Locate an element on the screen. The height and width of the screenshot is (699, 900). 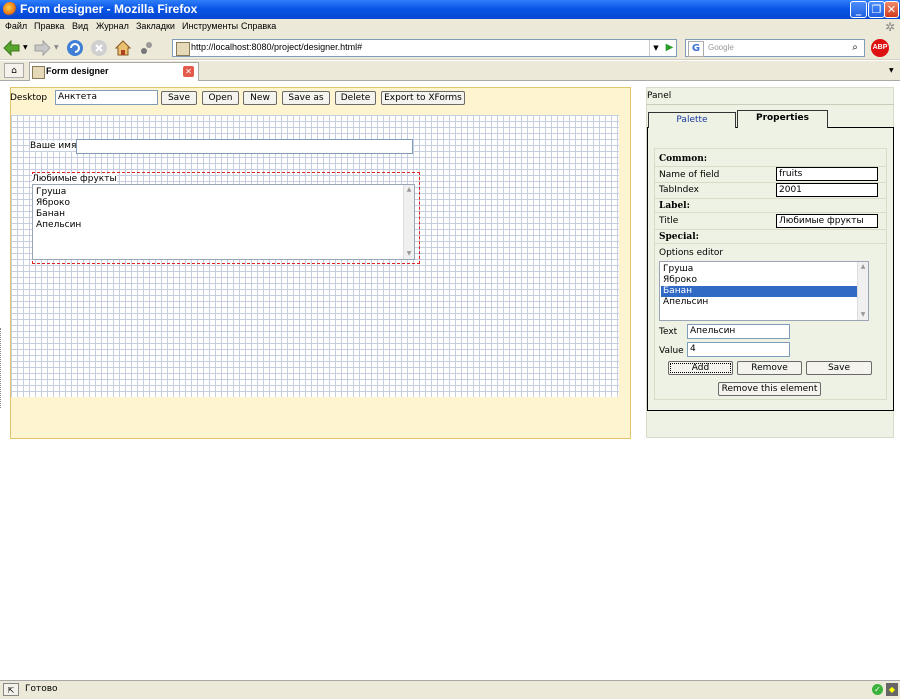
new-button: New is located at coordinates (260, 98).